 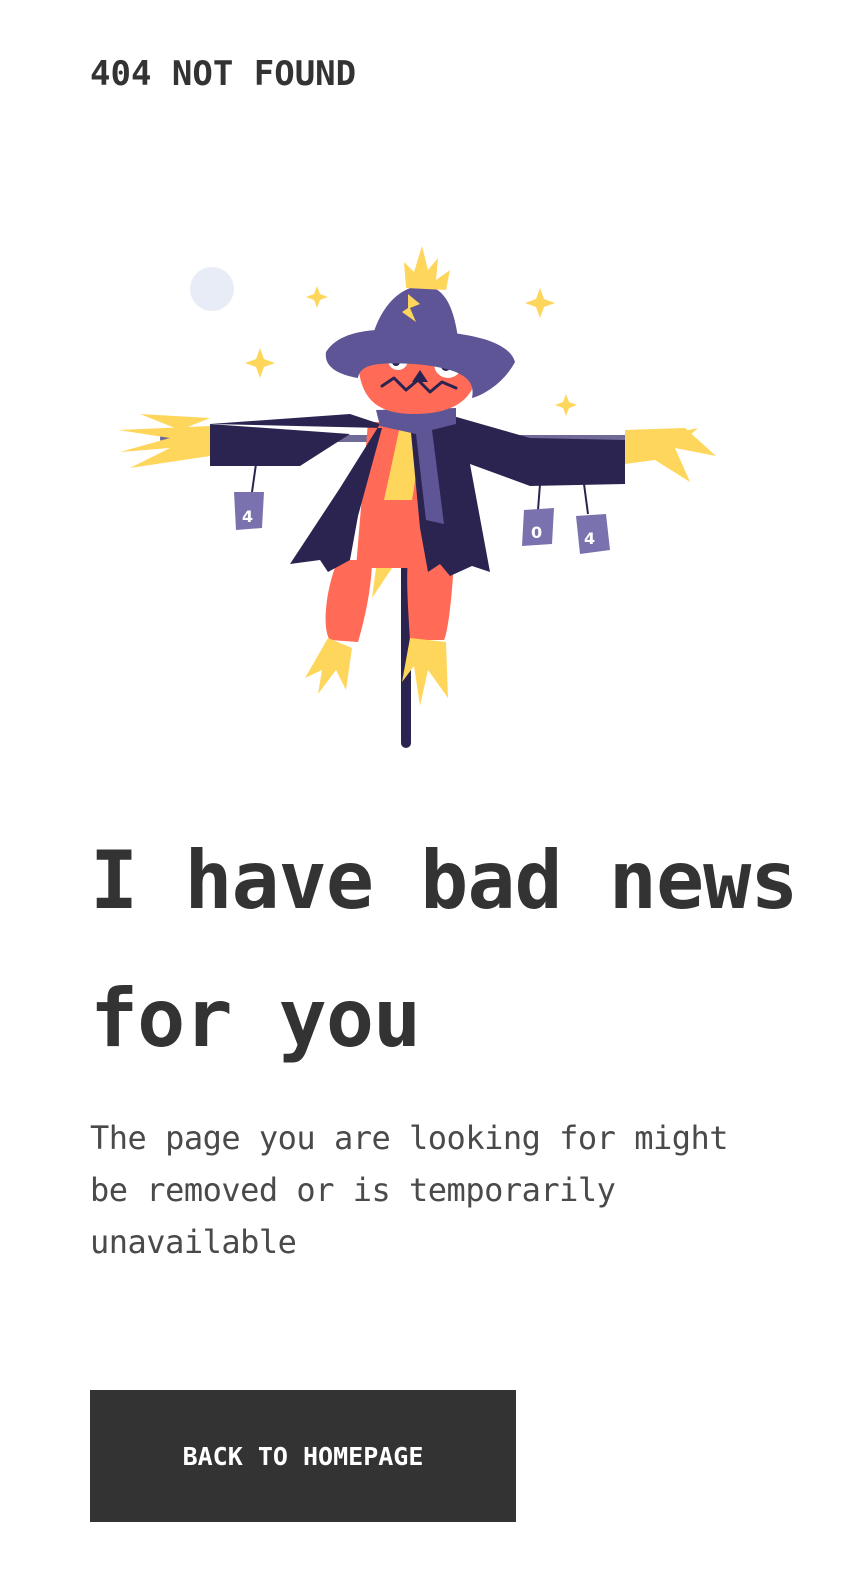 I want to click on can-0: 0, so click(x=538, y=527).